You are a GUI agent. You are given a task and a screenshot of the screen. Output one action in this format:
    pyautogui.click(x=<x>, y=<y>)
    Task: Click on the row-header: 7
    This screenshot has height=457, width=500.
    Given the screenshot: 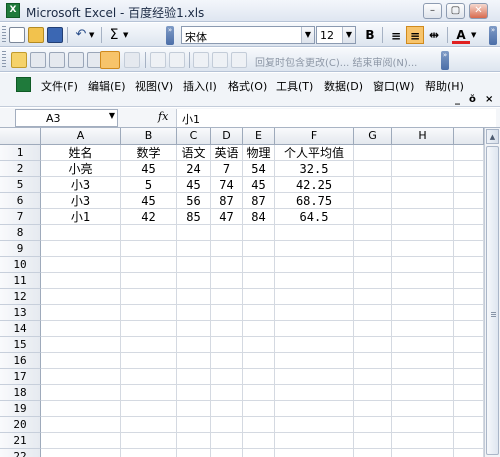 What is the action you would take?
    pyautogui.click(x=20, y=217)
    